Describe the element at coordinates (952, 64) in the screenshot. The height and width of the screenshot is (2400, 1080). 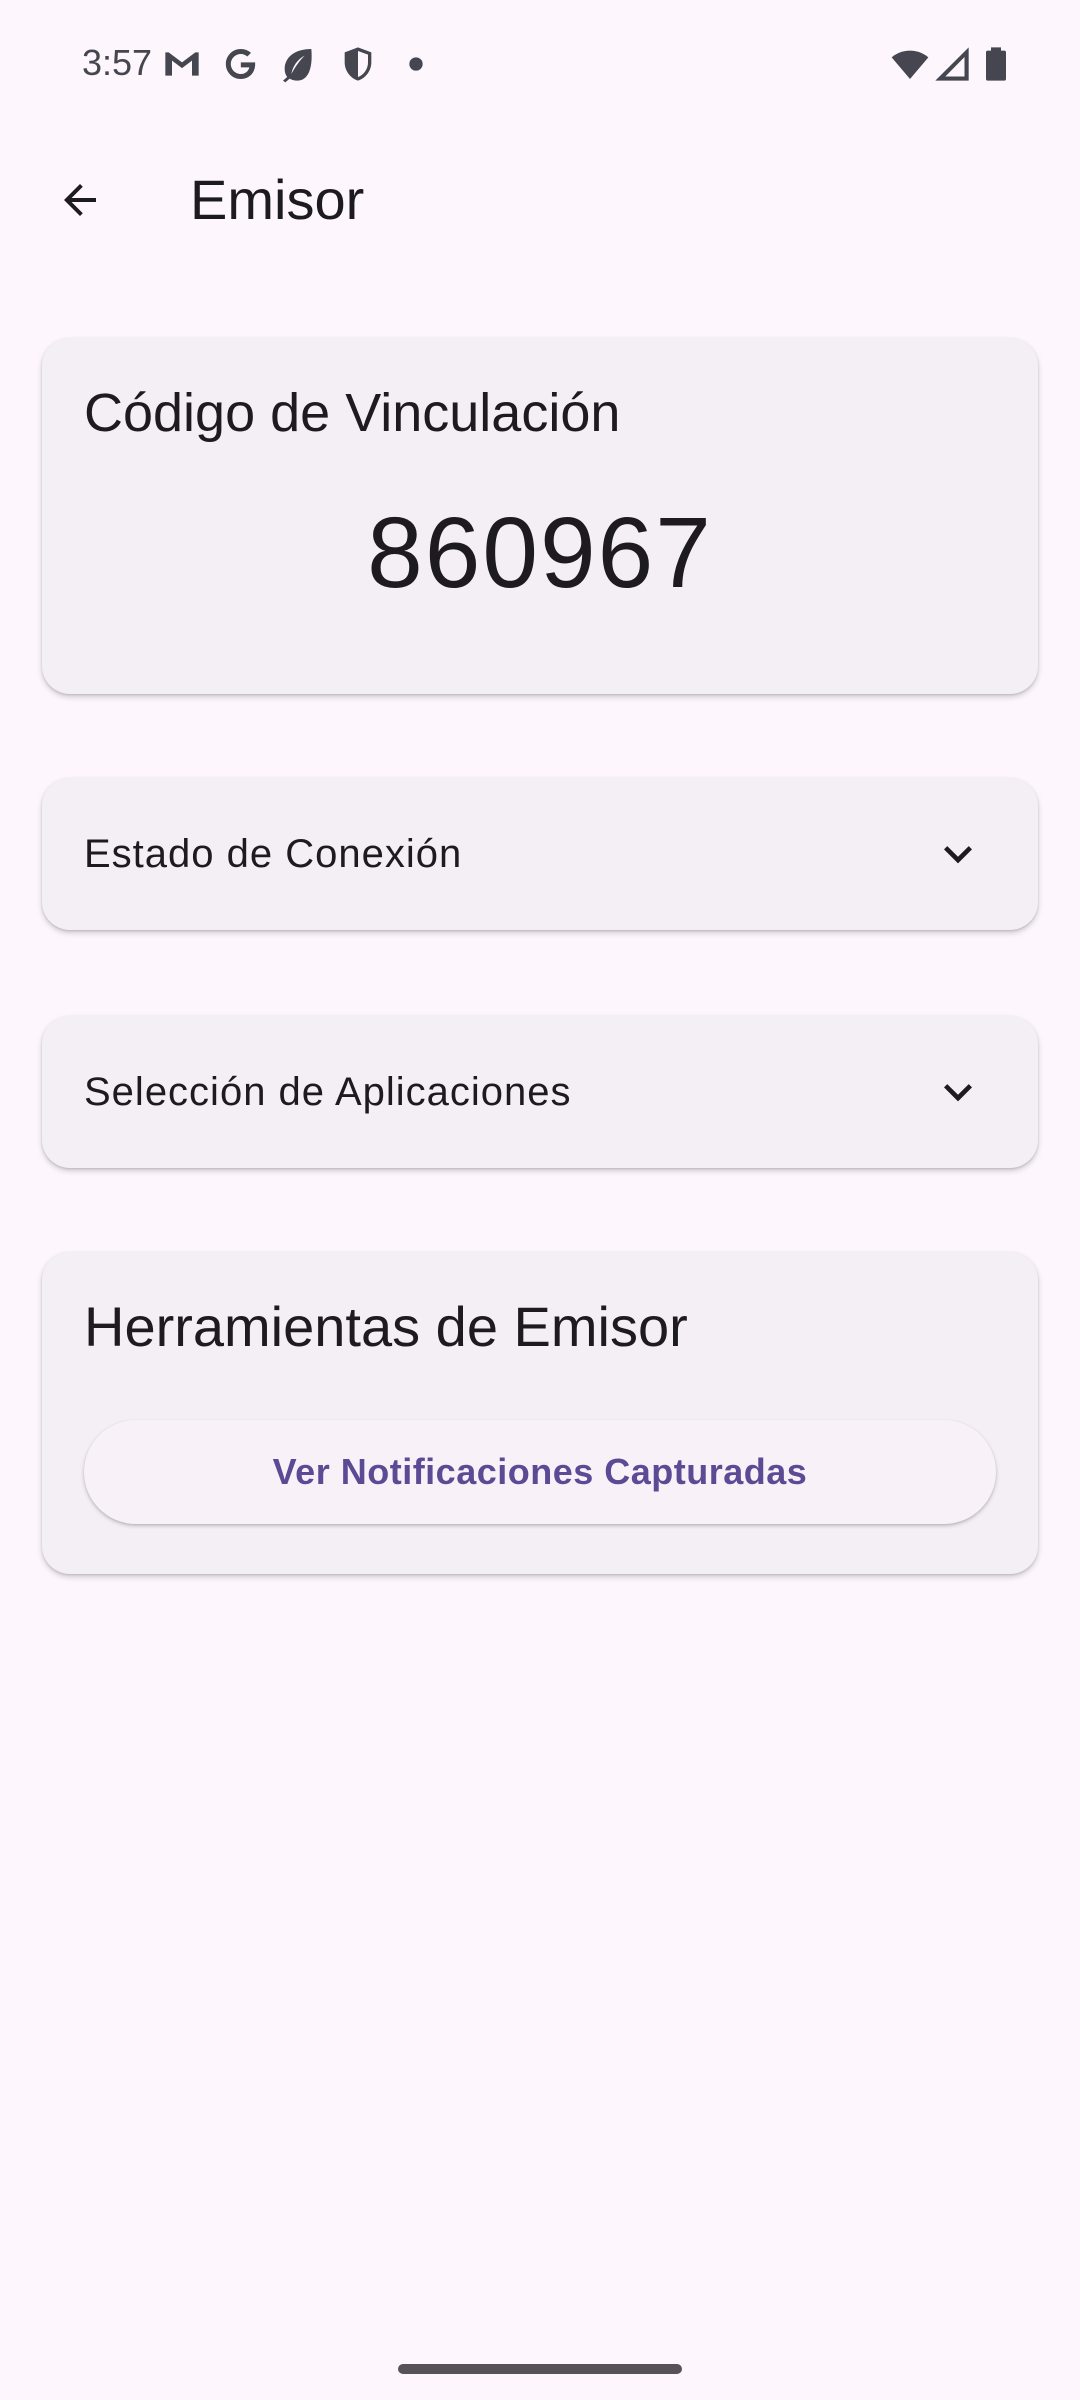
I see `cellular-signal-icon` at that location.